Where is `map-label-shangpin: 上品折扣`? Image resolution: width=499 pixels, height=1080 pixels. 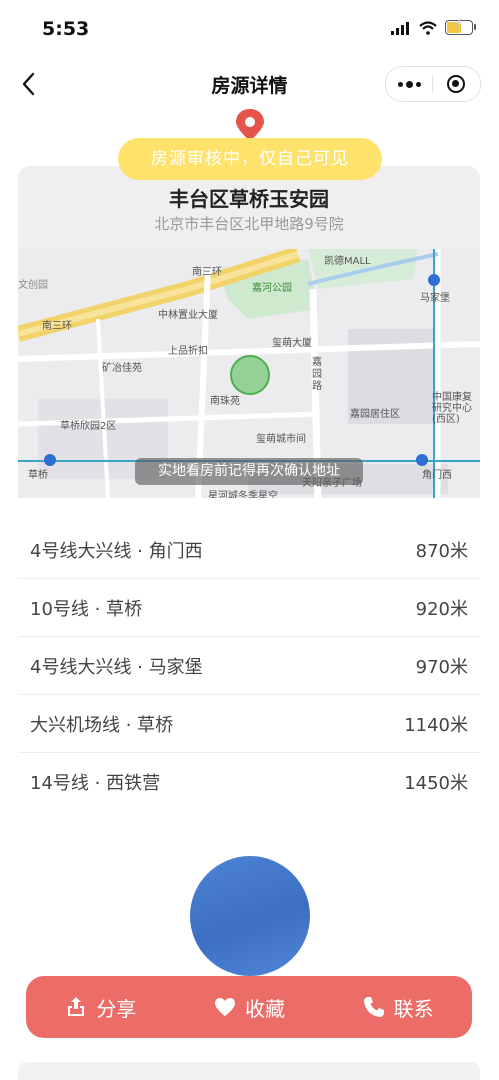
map-label-shangpin: 上品折扣 is located at coordinates (188, 351).